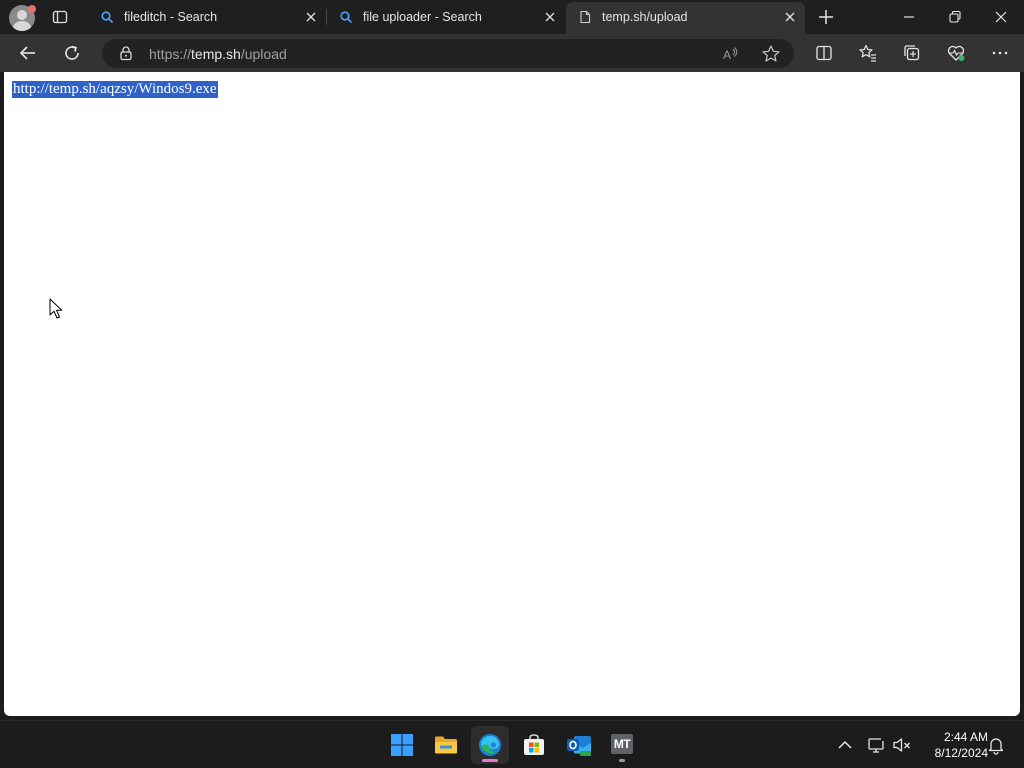 The image size is (1024, 768). I want to click on restore-icon, so click(955, 17).